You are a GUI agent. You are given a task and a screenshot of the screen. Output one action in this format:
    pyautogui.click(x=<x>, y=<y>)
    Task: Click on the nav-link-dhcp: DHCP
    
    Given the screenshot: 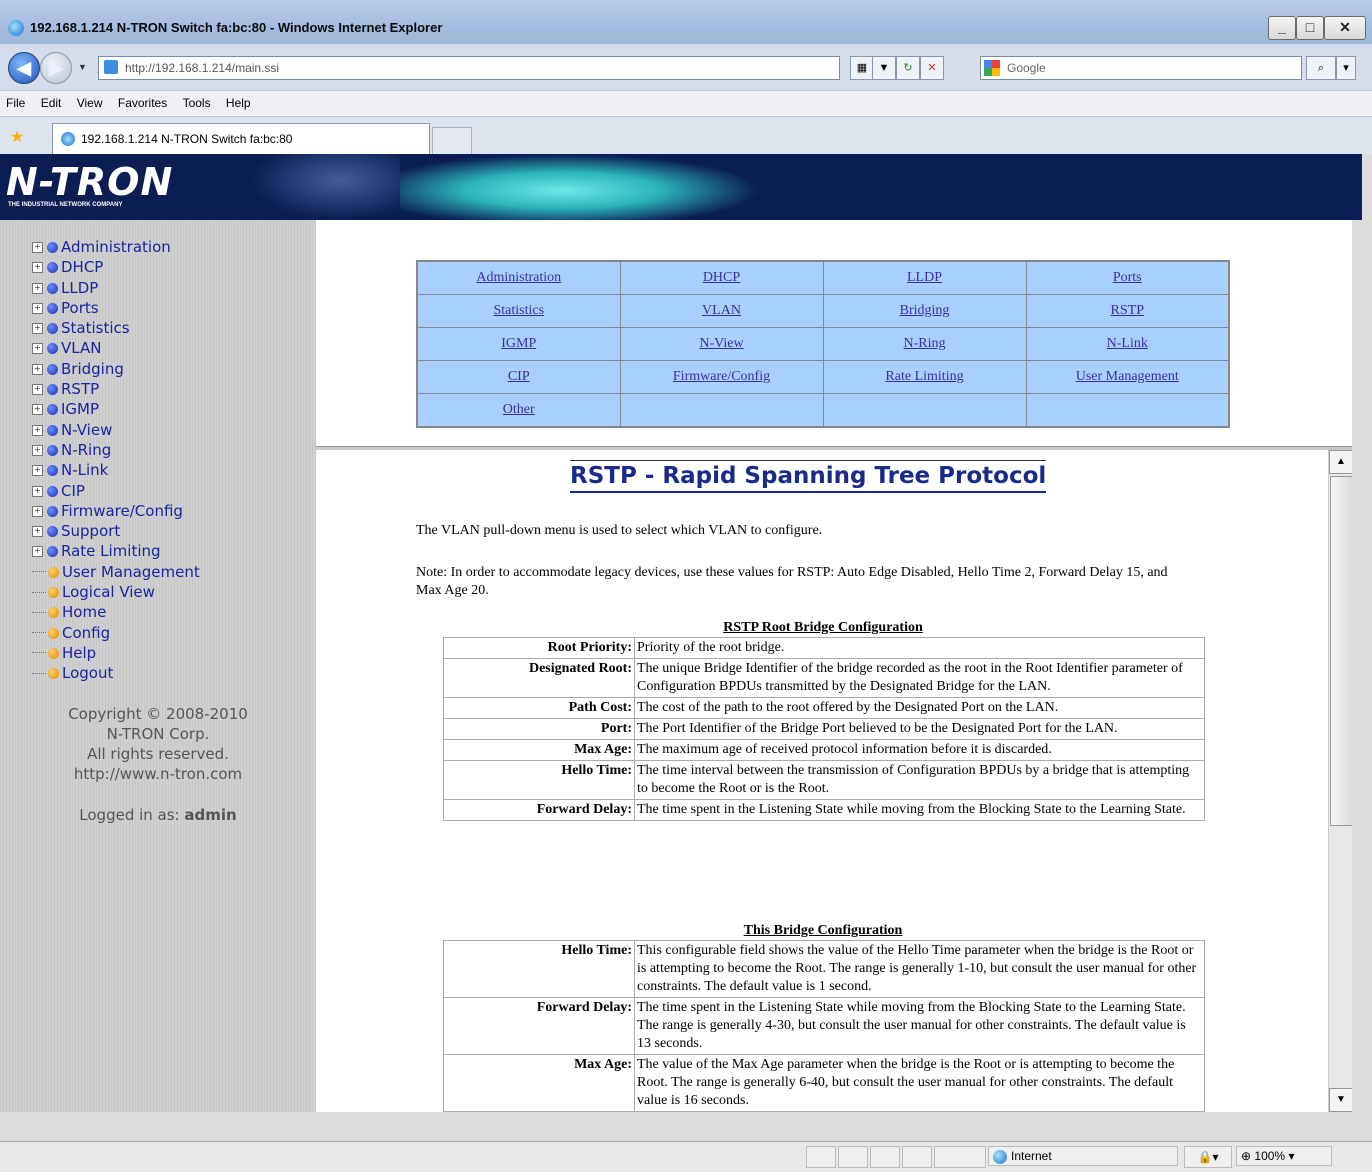 What is the action you would take?
    pyautogui.click(x=721, y=277)
    